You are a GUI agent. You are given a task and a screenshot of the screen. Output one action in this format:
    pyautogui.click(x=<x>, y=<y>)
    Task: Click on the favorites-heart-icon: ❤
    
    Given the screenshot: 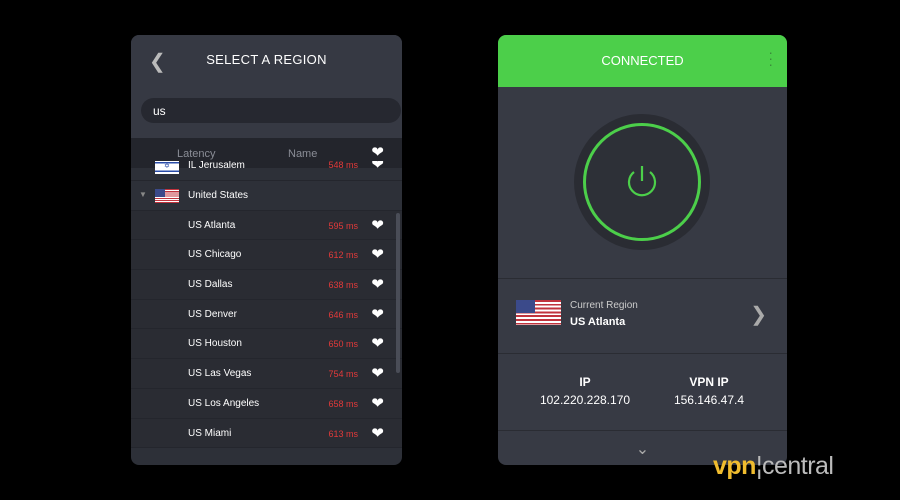 What is the action you would take?
    pyautogui.click(x=377, y=152)
    